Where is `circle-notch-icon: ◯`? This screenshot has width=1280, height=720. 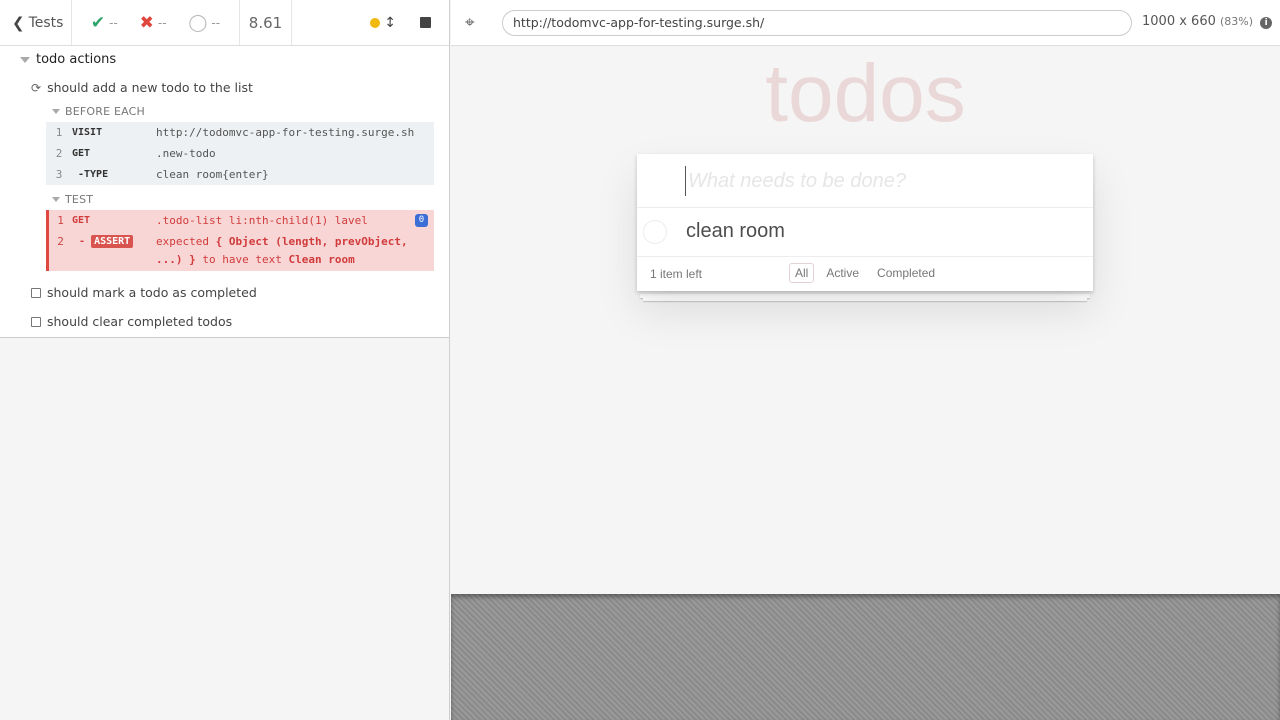 circle-notch-icon: ◯ is located at coordinates (198, 22).